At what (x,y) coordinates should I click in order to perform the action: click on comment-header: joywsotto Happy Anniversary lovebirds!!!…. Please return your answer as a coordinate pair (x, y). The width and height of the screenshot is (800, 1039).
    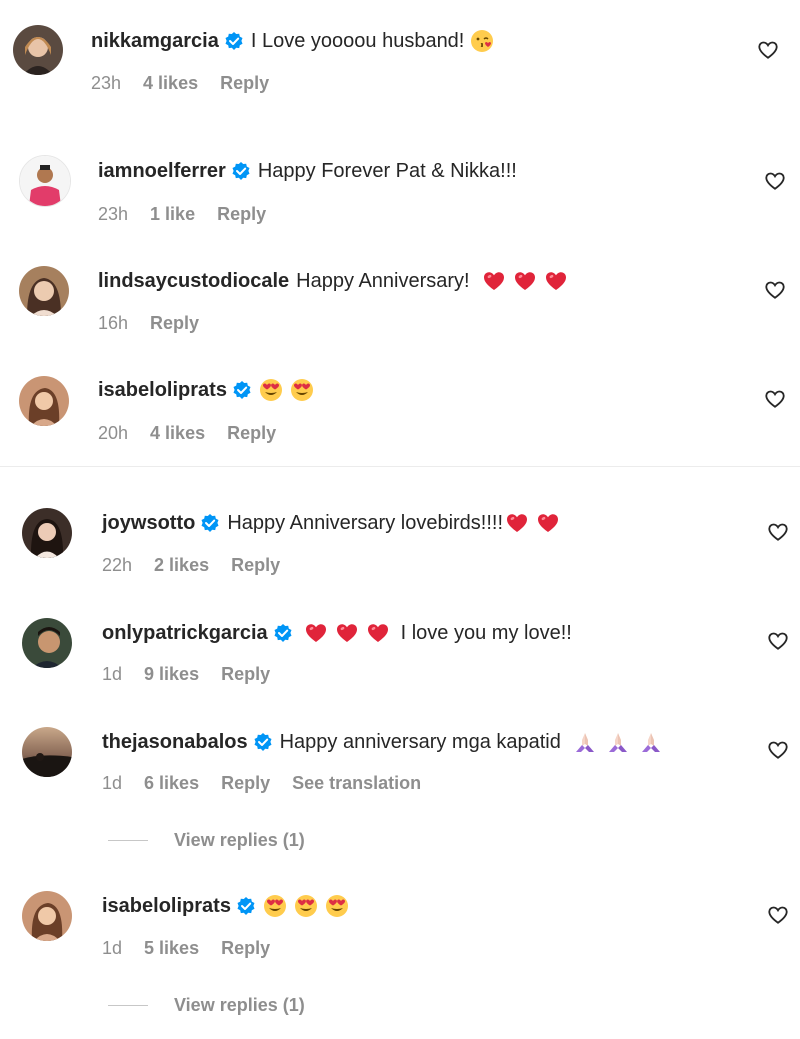
    Looking at the image, I should click on (334, 523).